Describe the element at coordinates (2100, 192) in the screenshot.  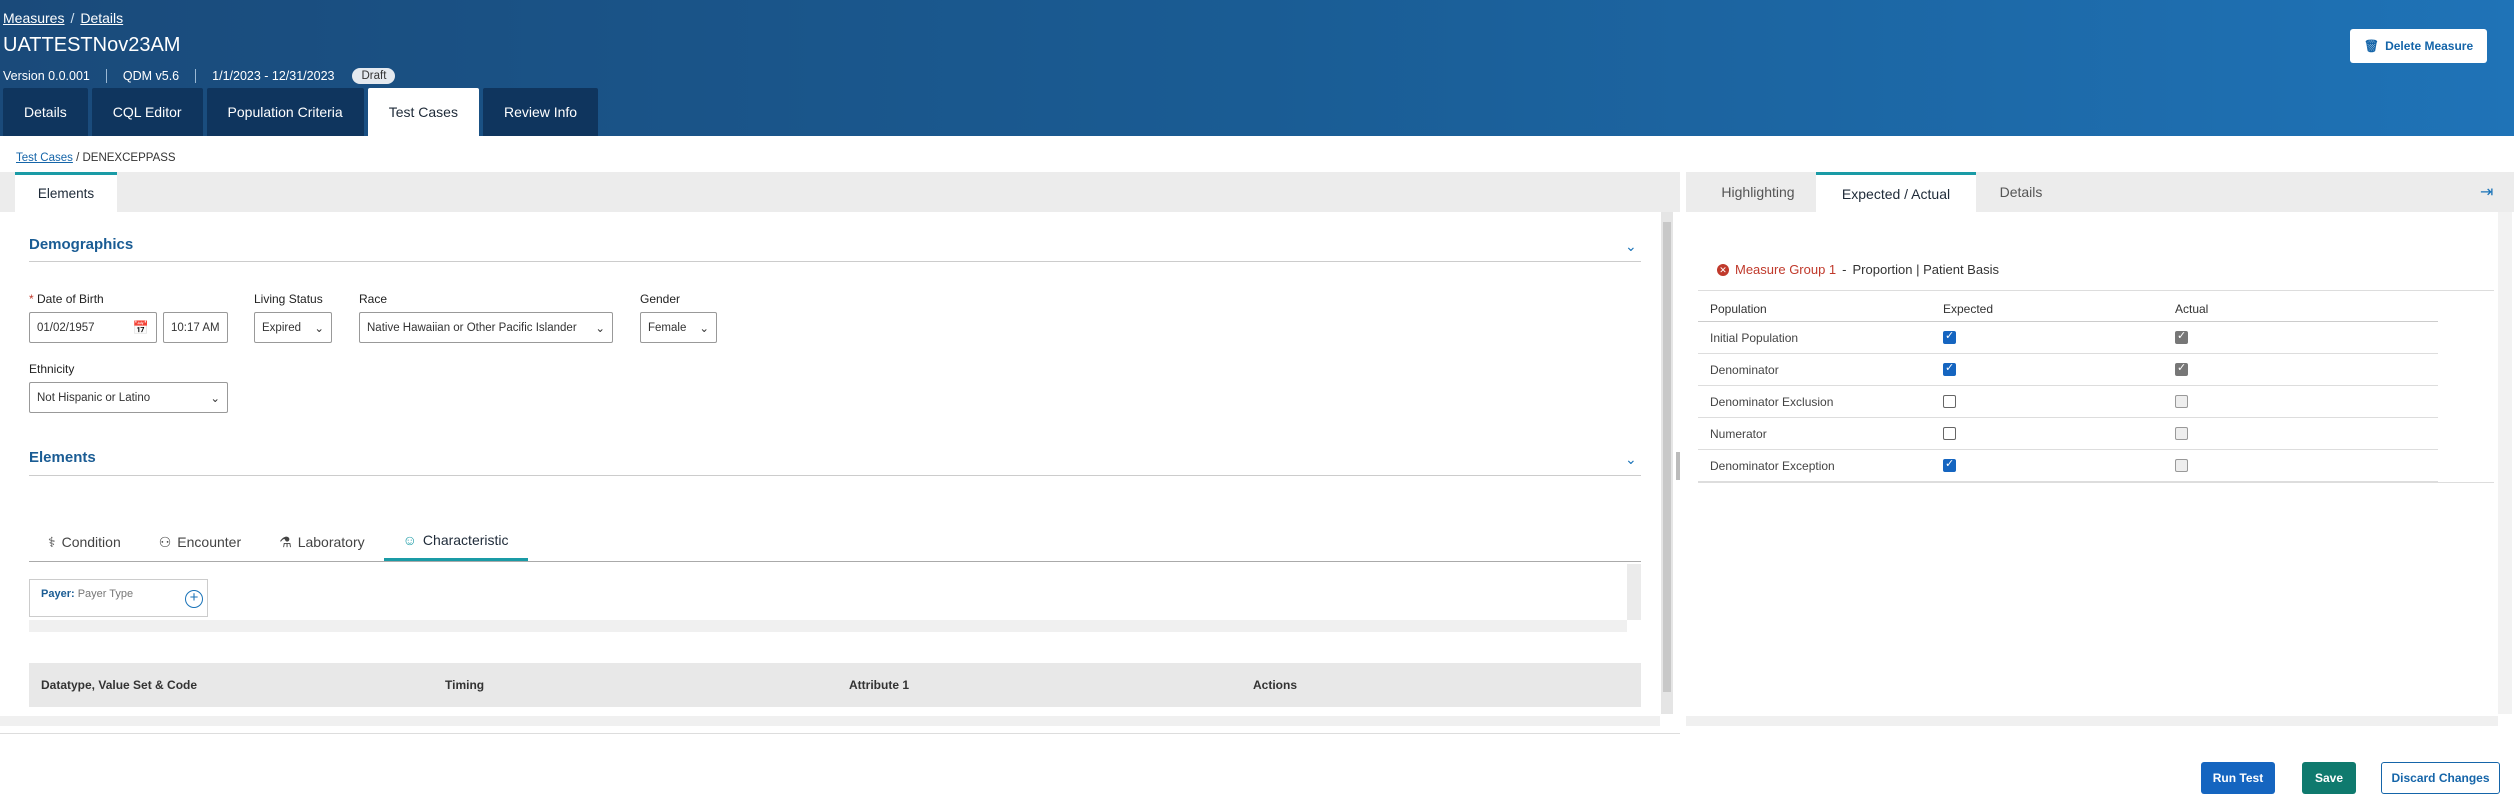
I see `results-tabbar: Highlighting Expected / Actual Details ⇥` at that location.